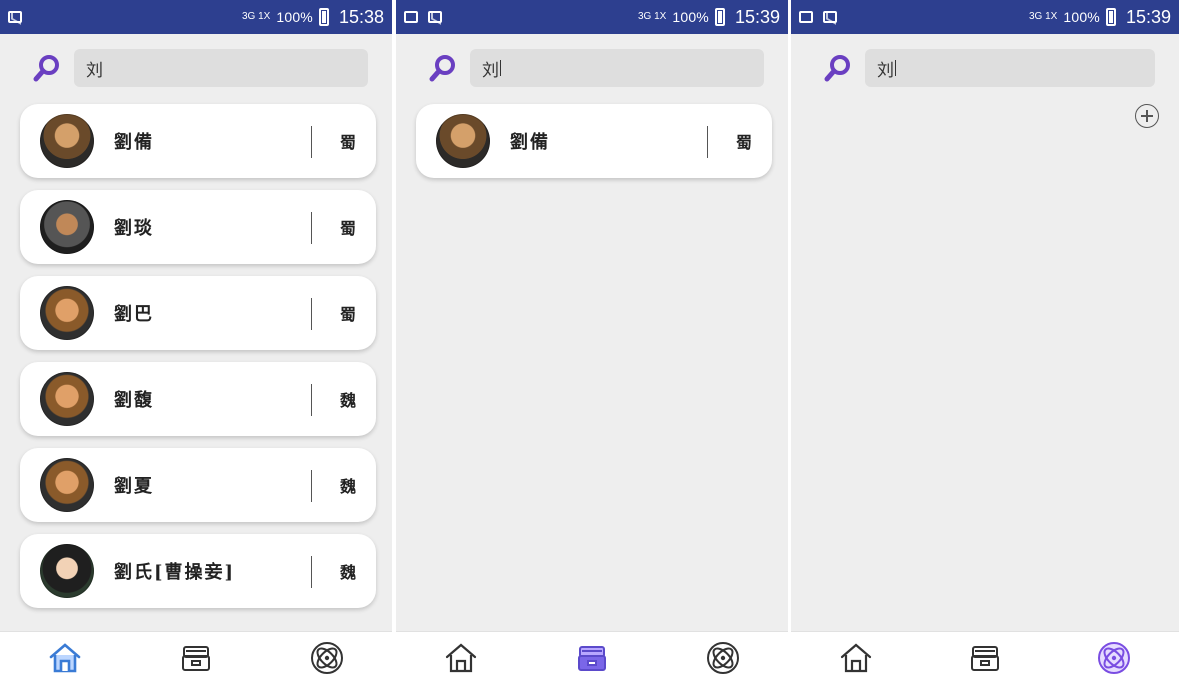 Image resolution: width=1179 pixels, height=684 pixels. What do you see at coordinates (361, 16) in the screenshot?
I see `status-time: 15:38` at bounding box center [361, 16].